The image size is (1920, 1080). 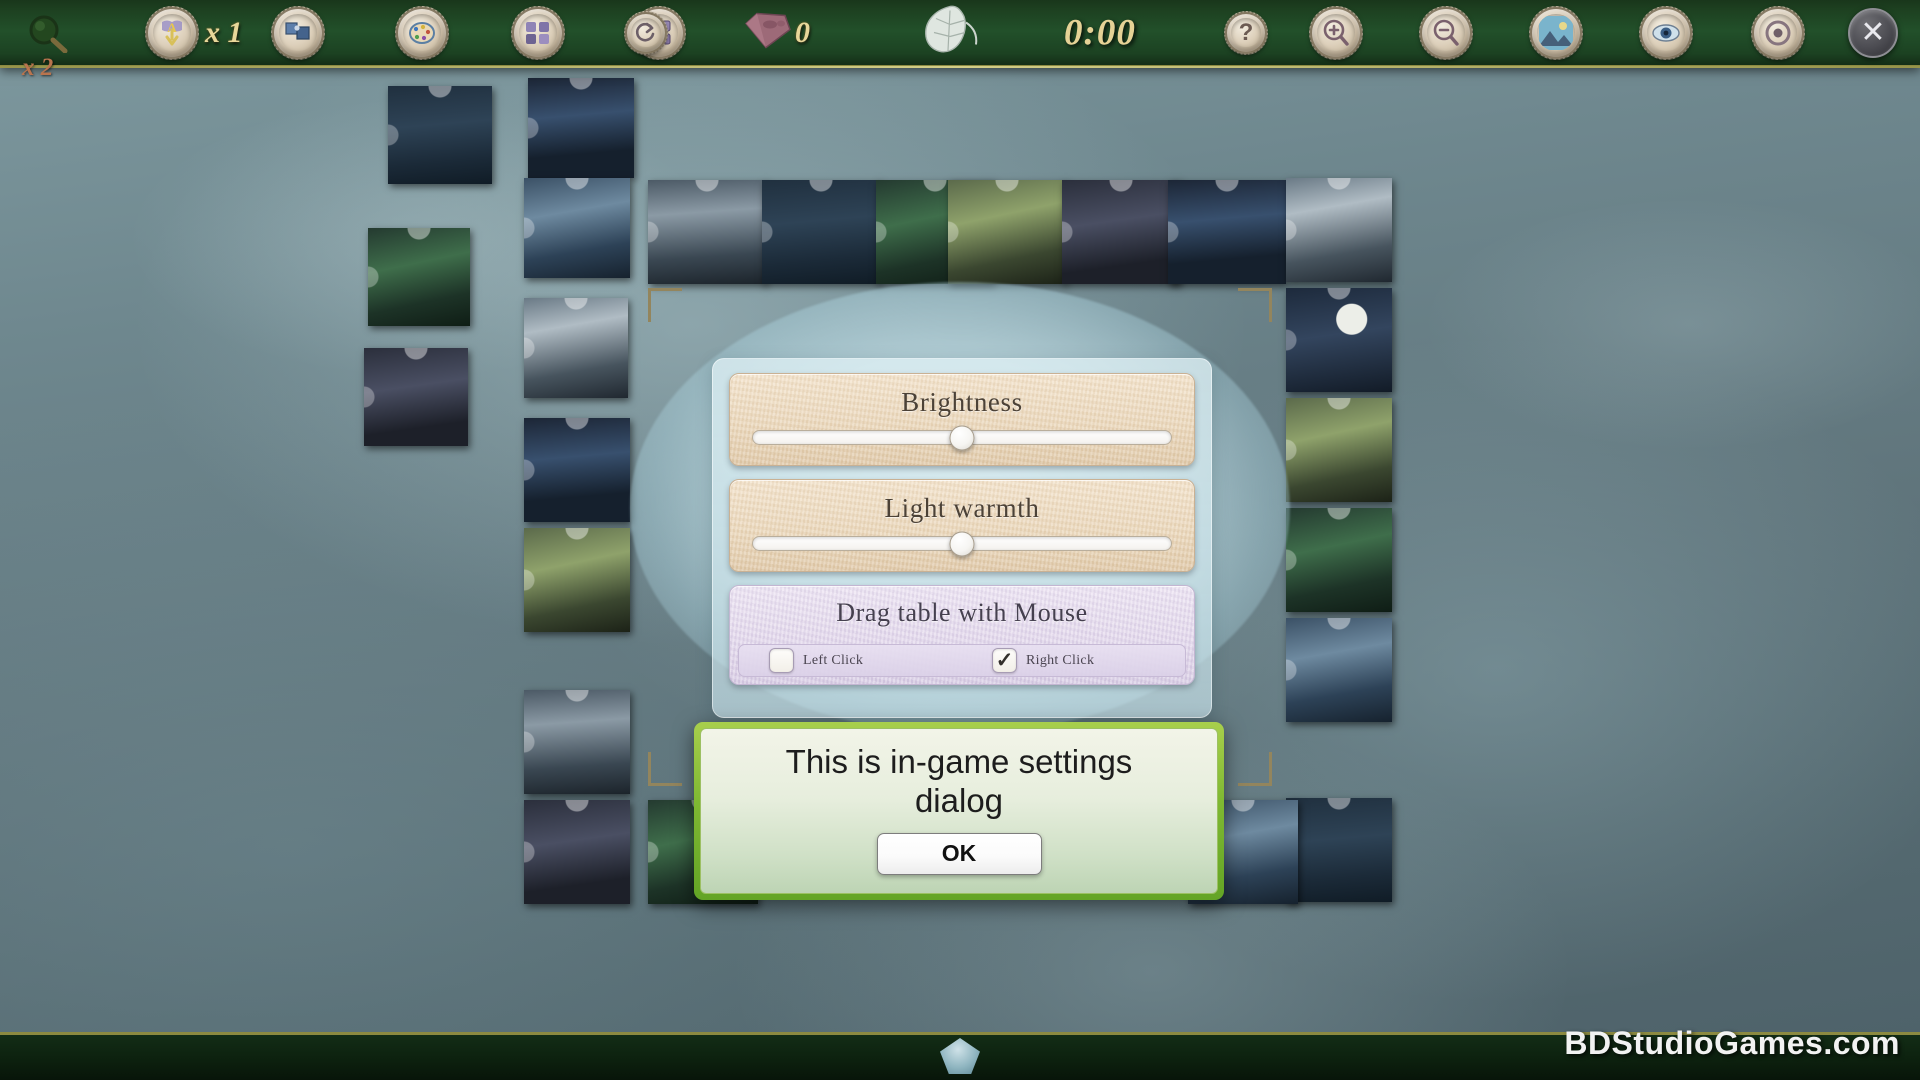 I want to click on timer-display: 0:00, so click(x=1100, y=32).